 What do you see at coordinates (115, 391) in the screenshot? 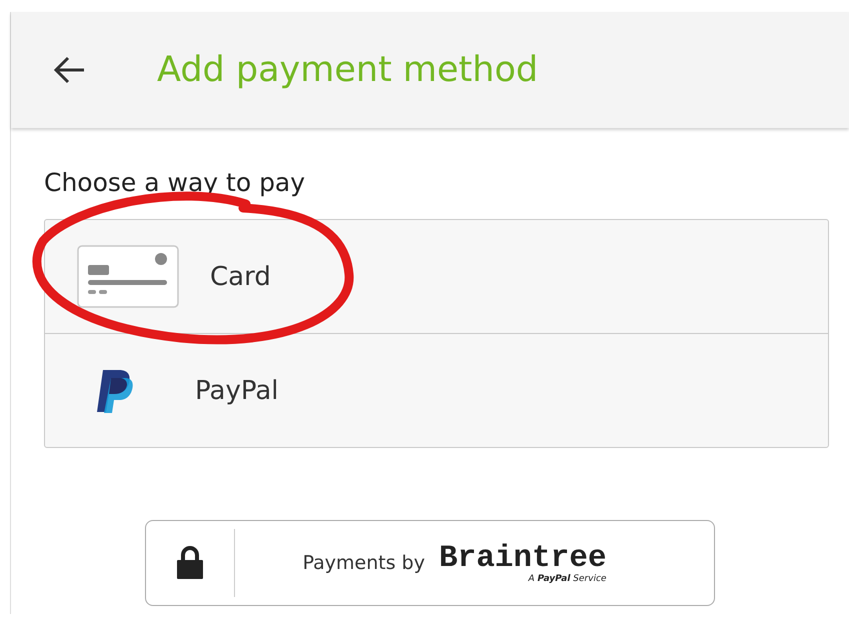
I see `paypal-icon` at bounding box center [115, 391].